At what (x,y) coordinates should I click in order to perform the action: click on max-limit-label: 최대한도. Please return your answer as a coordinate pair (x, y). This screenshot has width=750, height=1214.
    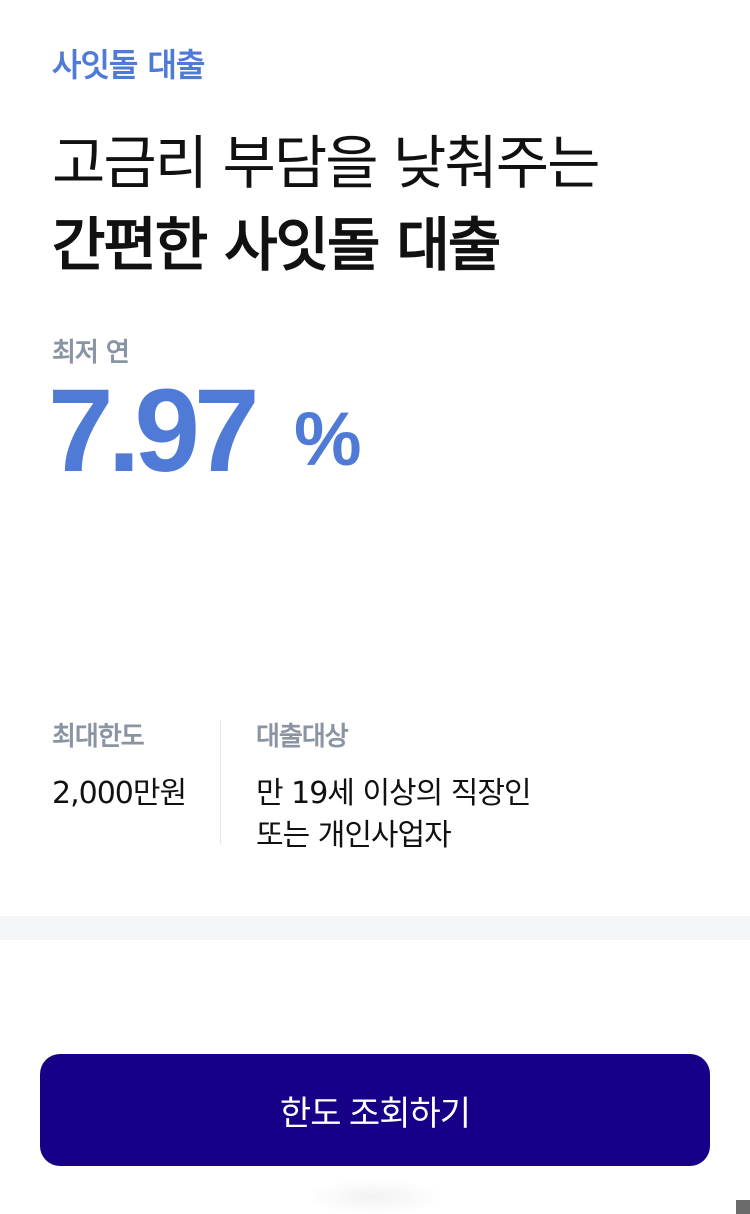
    Looking at the image, I should click on (98, 737).